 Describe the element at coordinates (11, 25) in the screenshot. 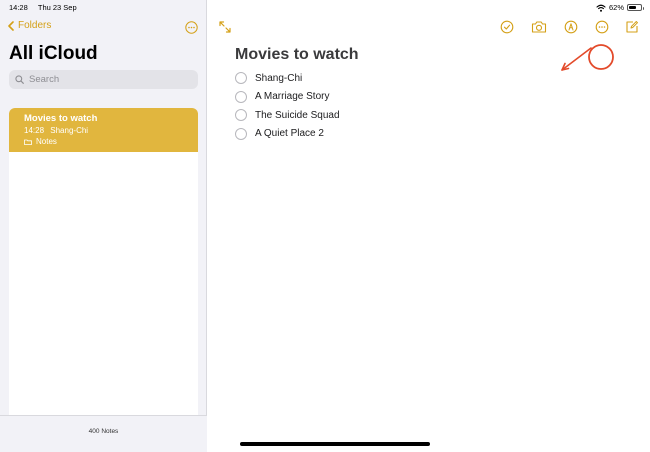

I see `chevron-left-icon` at that location.